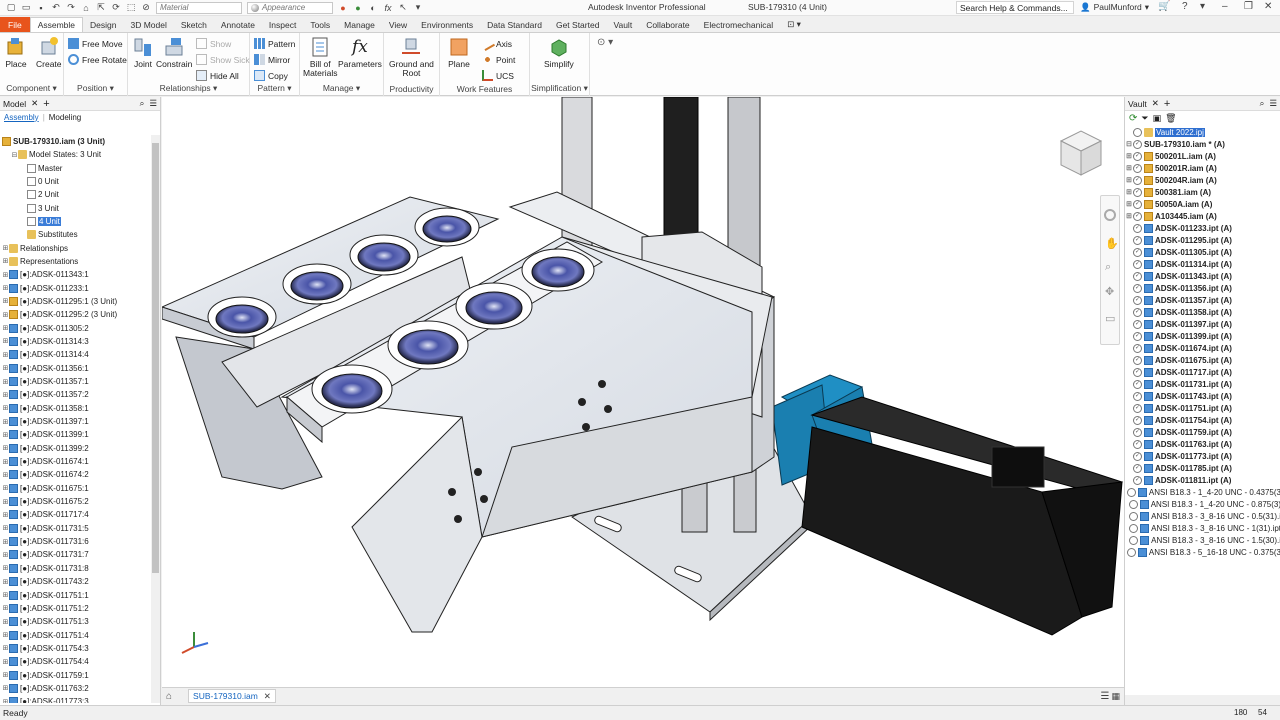 The height and width of the screenshot is (720, 1280). I want to click on tree-item: ⊞ [●]:ADSK-011763:2, so click(75, 688).